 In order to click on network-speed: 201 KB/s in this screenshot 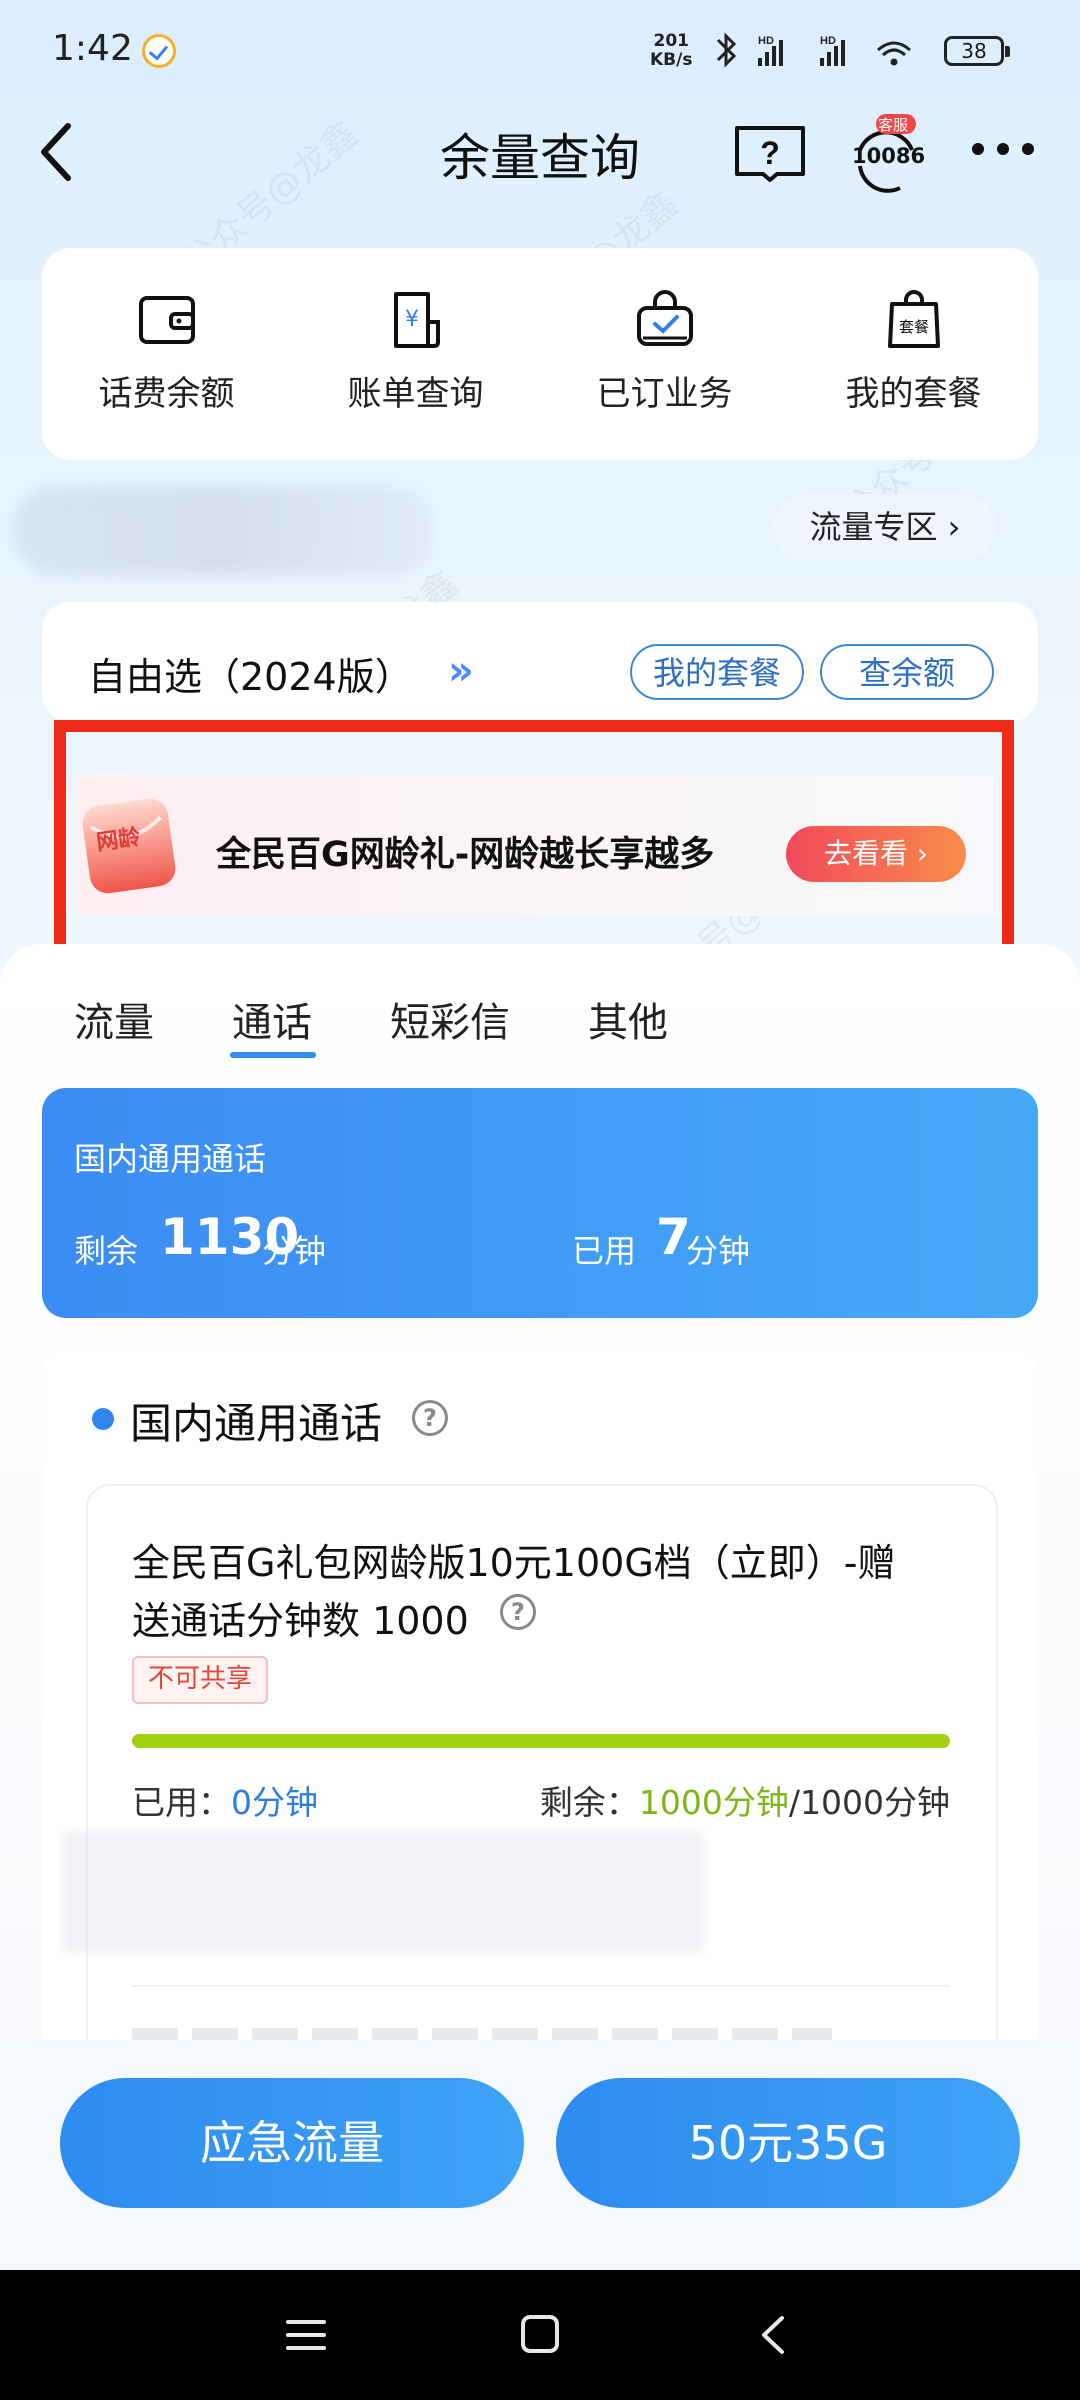, I will do `click(671, 51)`.